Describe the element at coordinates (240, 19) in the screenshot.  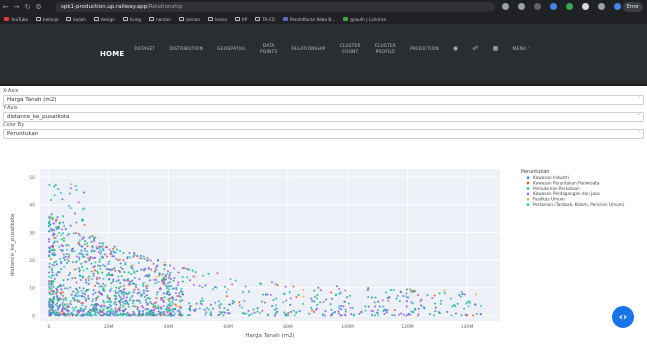
I see `bookmark-folder: KP` at that location.